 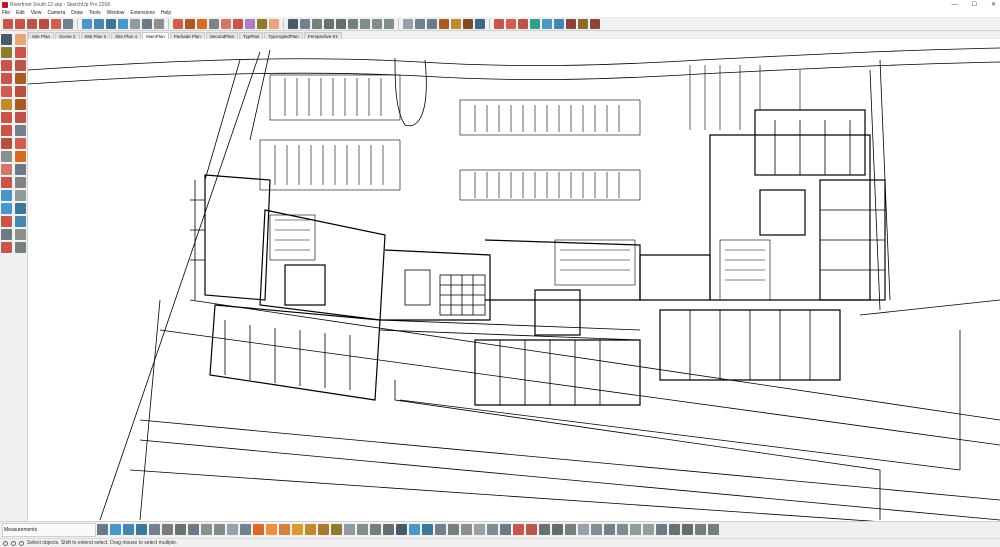 I want to click on component-icon, so click(x=305, y=23).